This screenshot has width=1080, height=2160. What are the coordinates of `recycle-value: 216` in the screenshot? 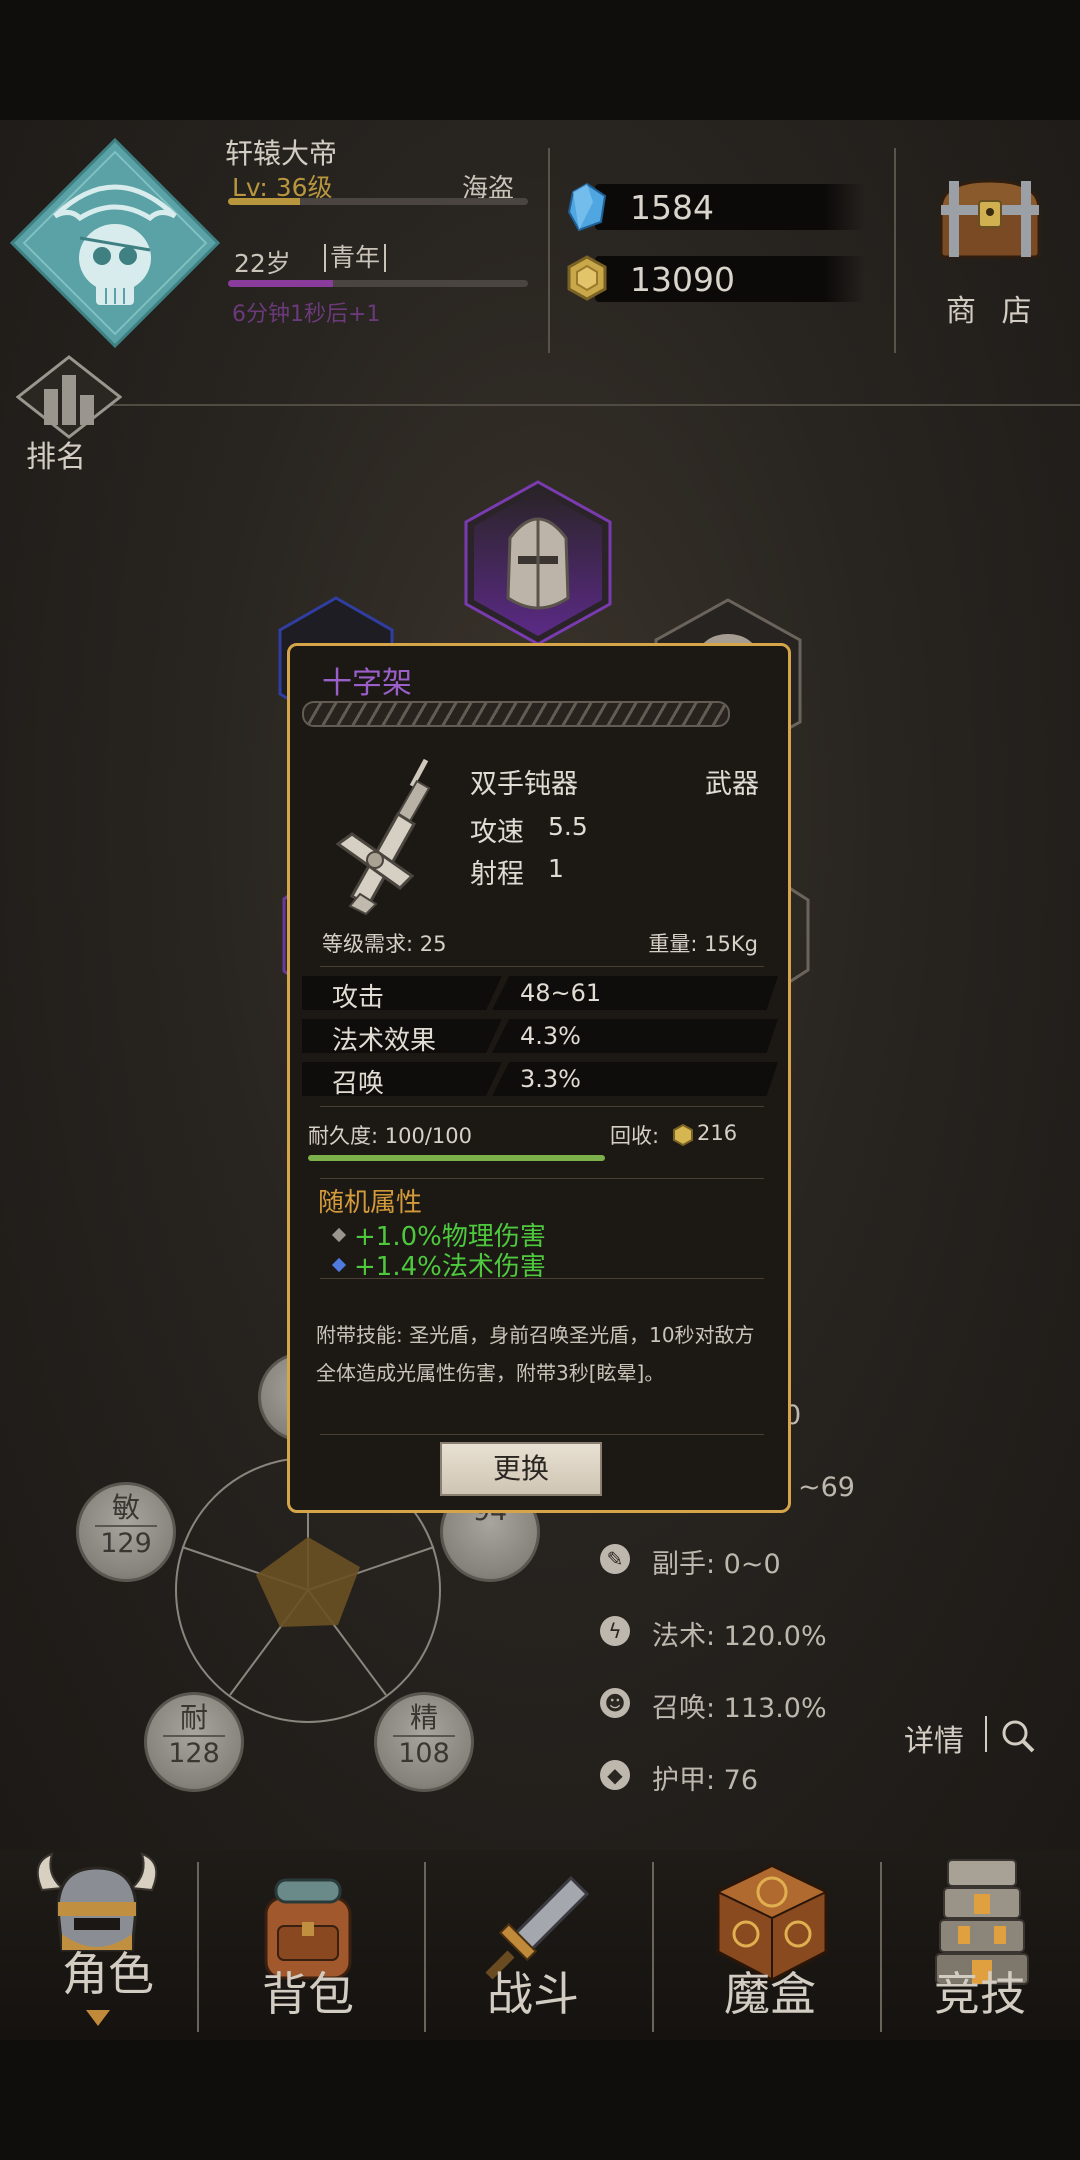 It's located at (717, 1133).